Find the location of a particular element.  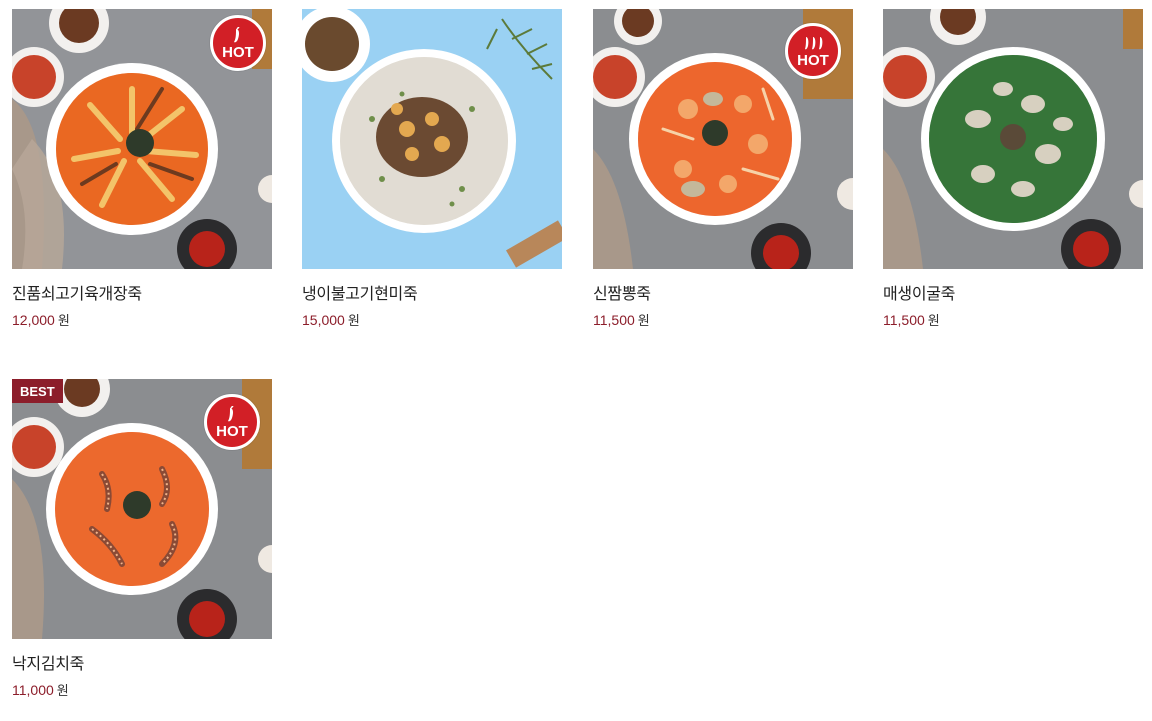

product-name: 진품쇠고기육개장죽 is located at coordinates (142, 294).